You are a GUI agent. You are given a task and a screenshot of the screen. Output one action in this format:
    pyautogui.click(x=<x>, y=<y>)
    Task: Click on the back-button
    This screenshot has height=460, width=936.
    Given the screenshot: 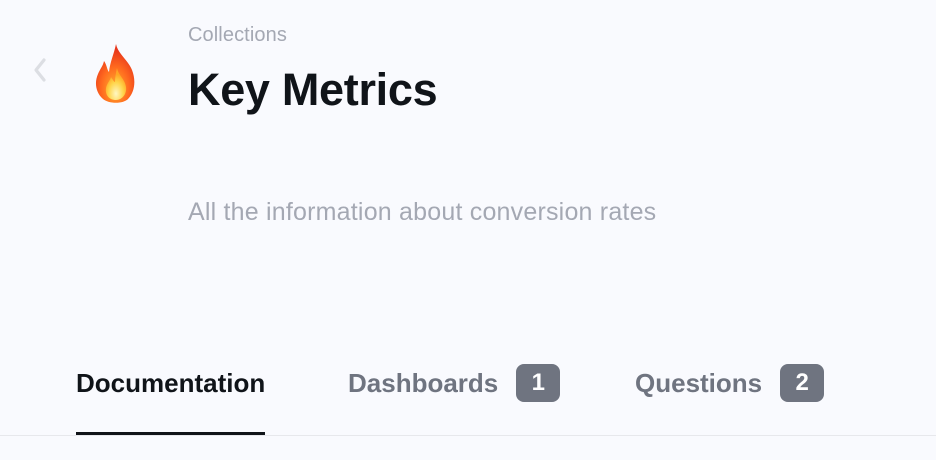 What is the action you would take?
    pyautogui.click(x=40, y=70)
    